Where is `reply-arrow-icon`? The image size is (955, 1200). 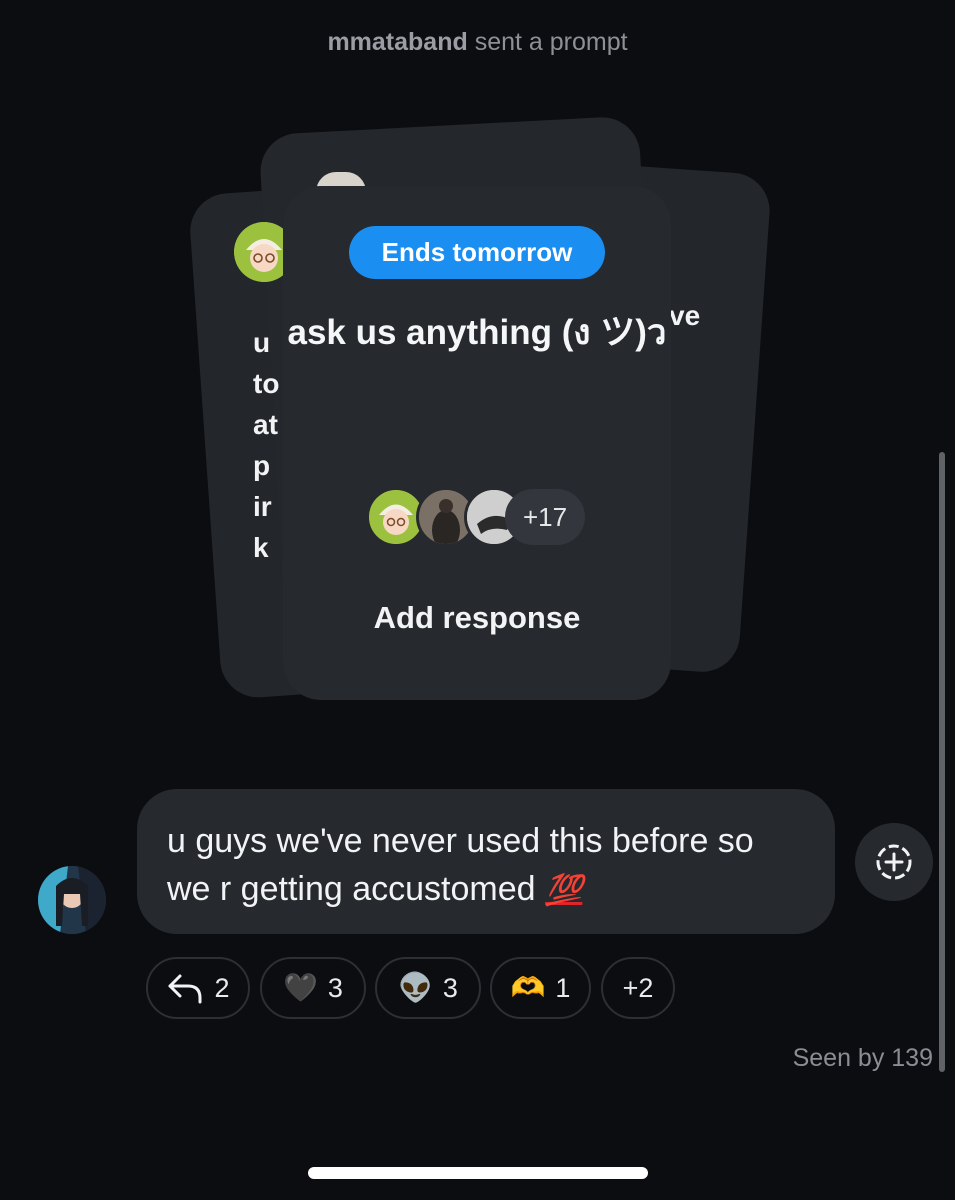 reply-arrow-icon is located at coordinates (185, 989).